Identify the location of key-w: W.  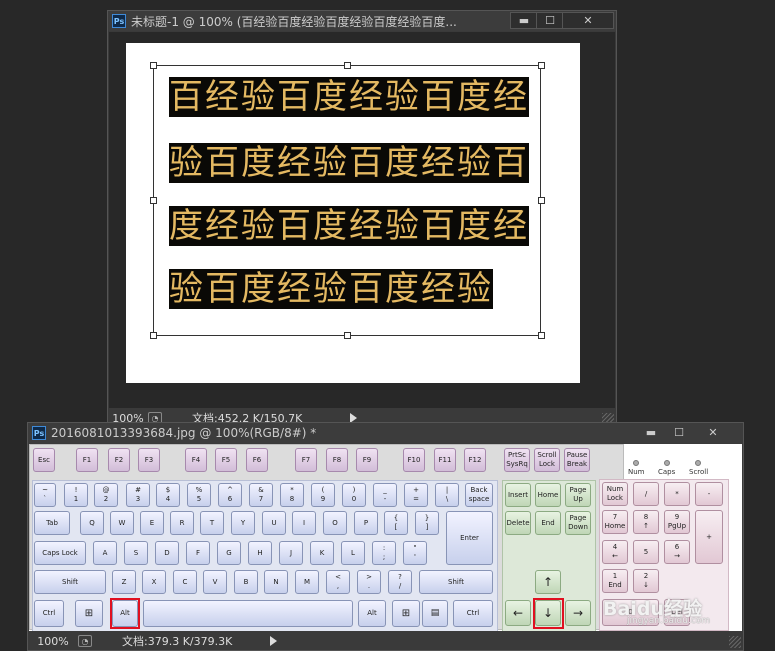
(122, 523).